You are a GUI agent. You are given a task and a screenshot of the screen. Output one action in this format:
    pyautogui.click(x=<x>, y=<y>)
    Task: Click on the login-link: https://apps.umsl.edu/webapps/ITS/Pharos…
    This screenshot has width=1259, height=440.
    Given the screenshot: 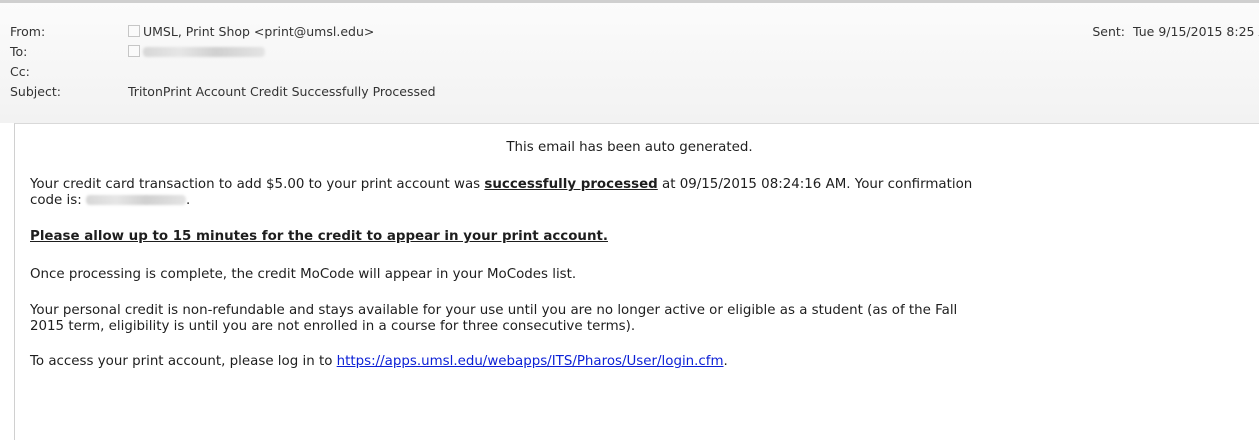 What is the action you would take?
    pyautogui.click(x=530, y=361)
    